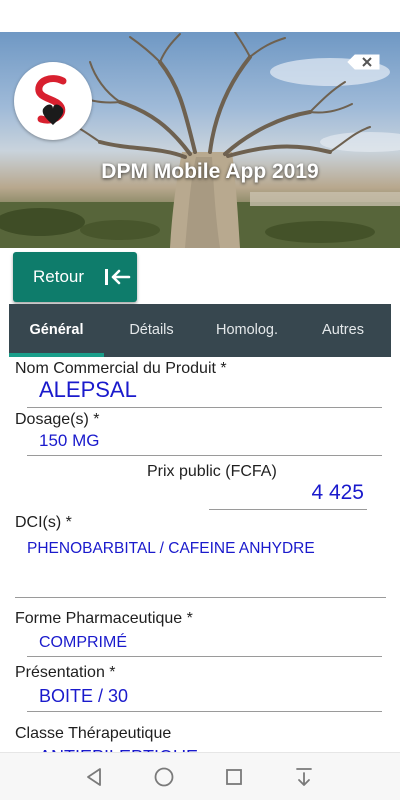 The image size is (400, 800). Describe the element at coordinates (171, 548) in the screenshot. I see `dci-value: PHENOBARBITAL / CAFEINE ANHYDRE` at that location.